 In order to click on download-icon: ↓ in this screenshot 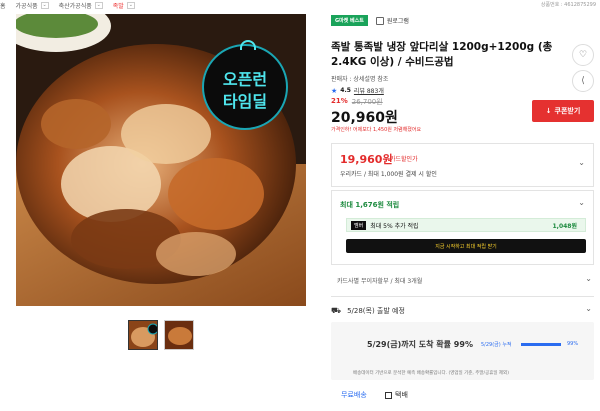, I will do `click(548, 111)`.